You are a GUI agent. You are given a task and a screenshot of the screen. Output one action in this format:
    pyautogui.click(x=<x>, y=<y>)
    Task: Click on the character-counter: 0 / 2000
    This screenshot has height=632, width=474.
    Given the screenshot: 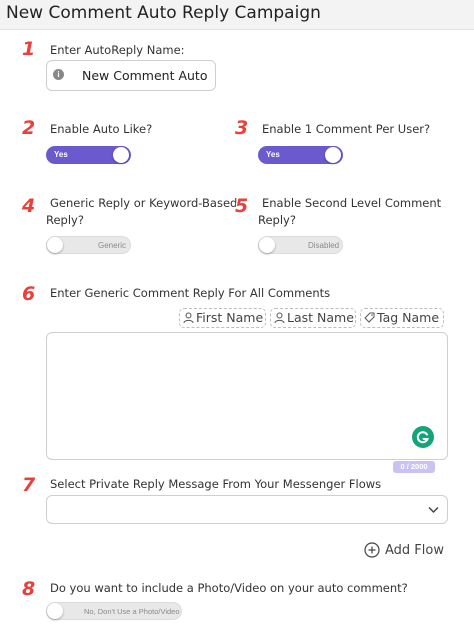 What is the action you would take?
    pyautogui.click(x=414, y=467)
    